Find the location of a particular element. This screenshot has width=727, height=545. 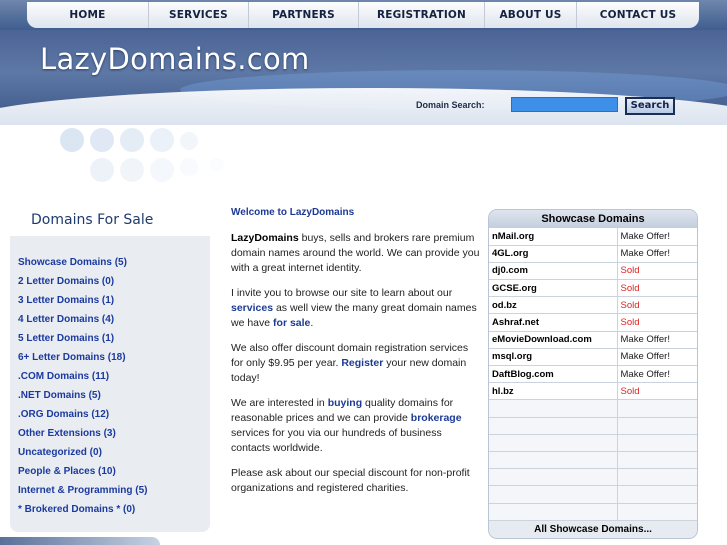

sidebar-item-org: .ORG Domains (12) is located at coordinates (110, 414).